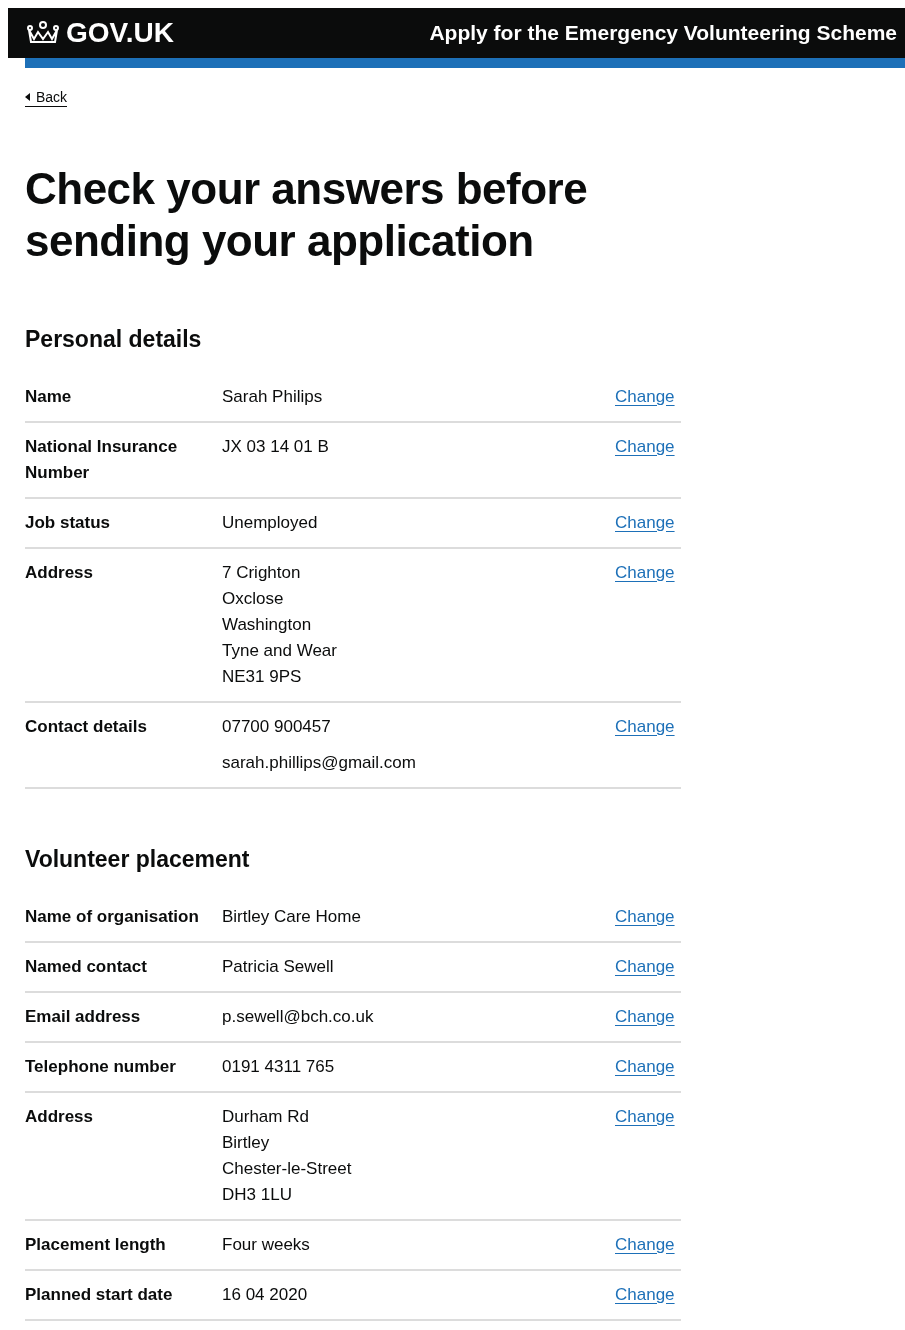  Describe the element at coordinates (287, 1156) in the screenshot. I see `row-value: Durham Rd Birtley Chester-le-Street DH3 1LU` at that location.